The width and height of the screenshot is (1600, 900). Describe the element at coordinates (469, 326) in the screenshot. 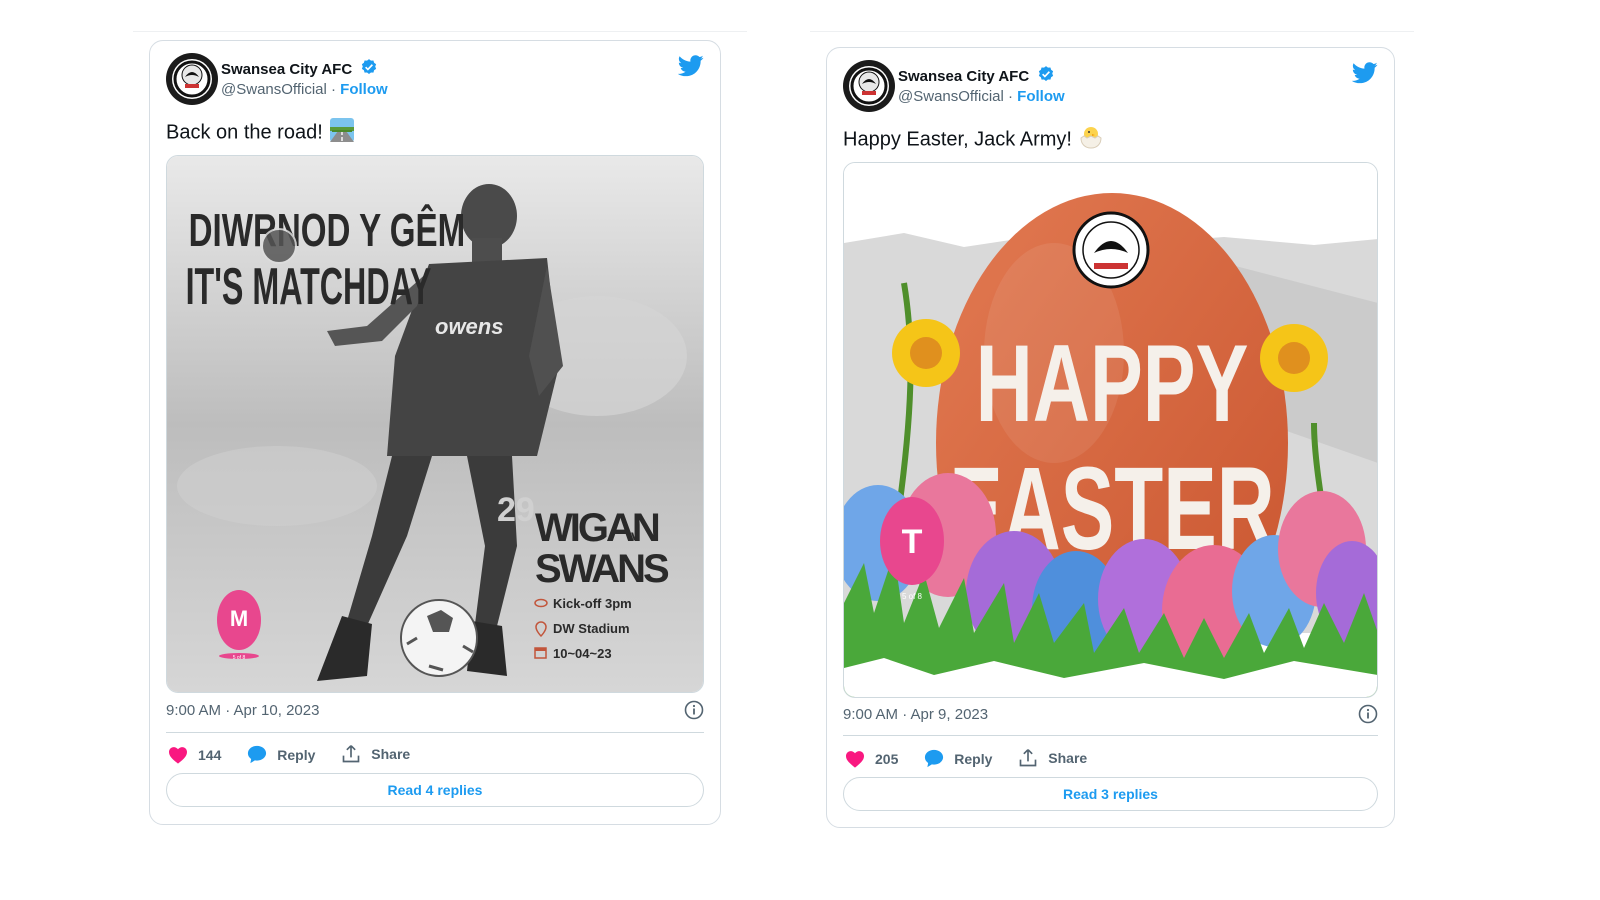

I see `shirt-sponsor: owens` at that location.